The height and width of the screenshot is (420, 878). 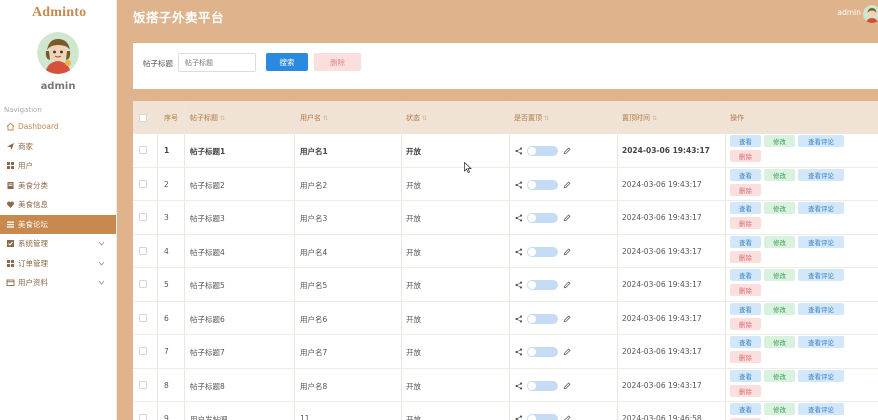 What do you see at coordinates (58, 147) in the screenshot?
I see `sidebar-item-merchant: 商家` at bounding box center [58, 147].